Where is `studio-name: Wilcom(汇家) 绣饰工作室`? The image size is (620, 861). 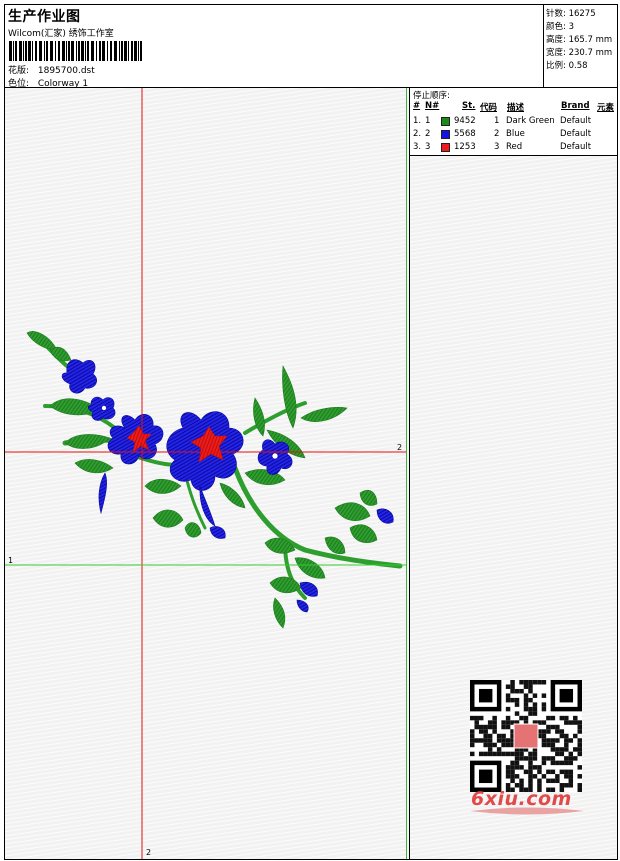
studio-name: Wilcom(汇家) 绣饰工作室 is located at coordinates (61, 34).